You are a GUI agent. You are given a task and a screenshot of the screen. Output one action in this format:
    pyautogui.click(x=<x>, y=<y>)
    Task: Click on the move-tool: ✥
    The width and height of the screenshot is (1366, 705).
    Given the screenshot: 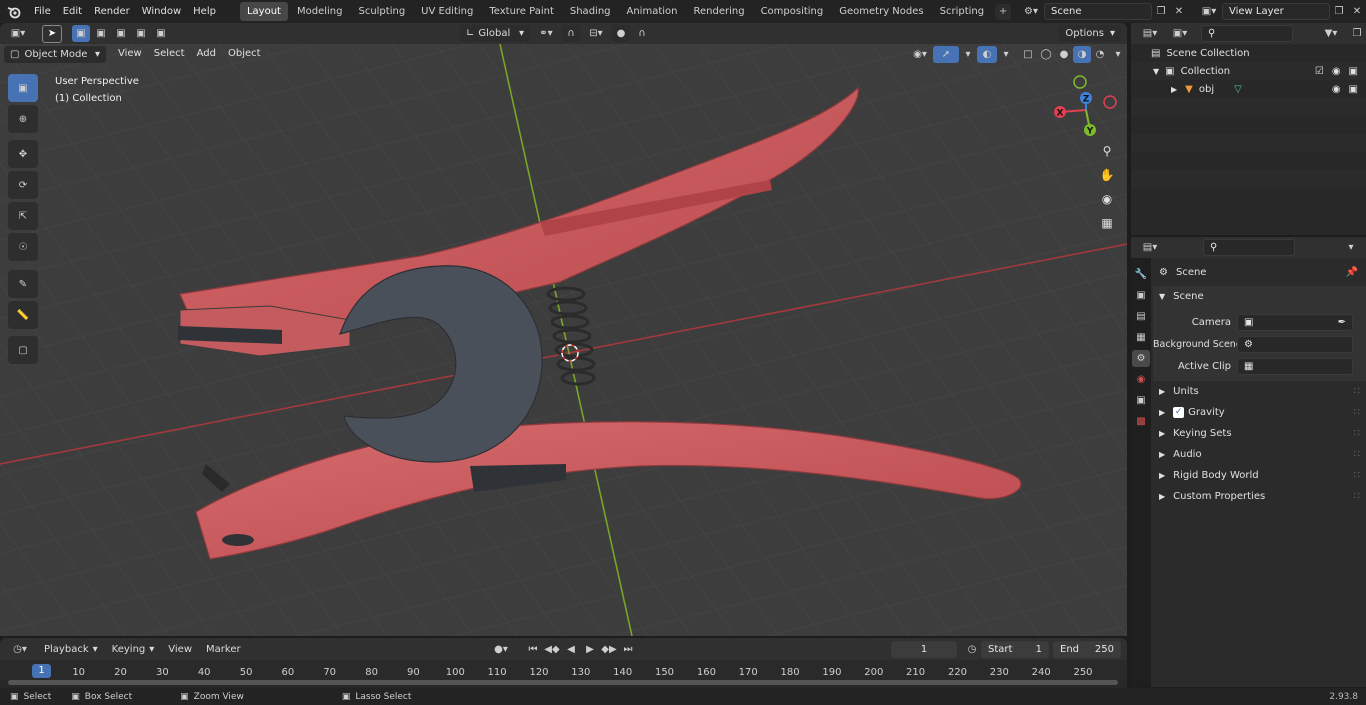 What is the action you would take?
    pyautogui.click(x=23, y=154)
    